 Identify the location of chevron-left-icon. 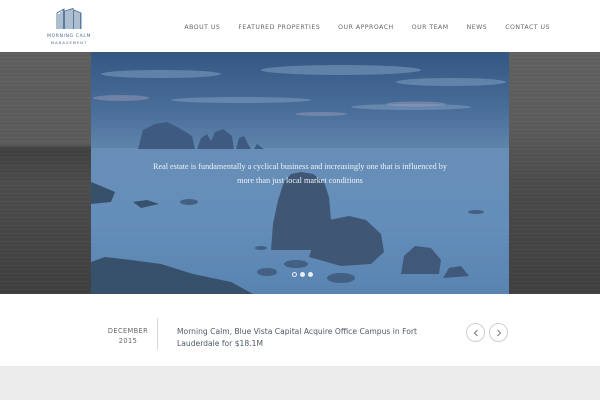
(475, 332).